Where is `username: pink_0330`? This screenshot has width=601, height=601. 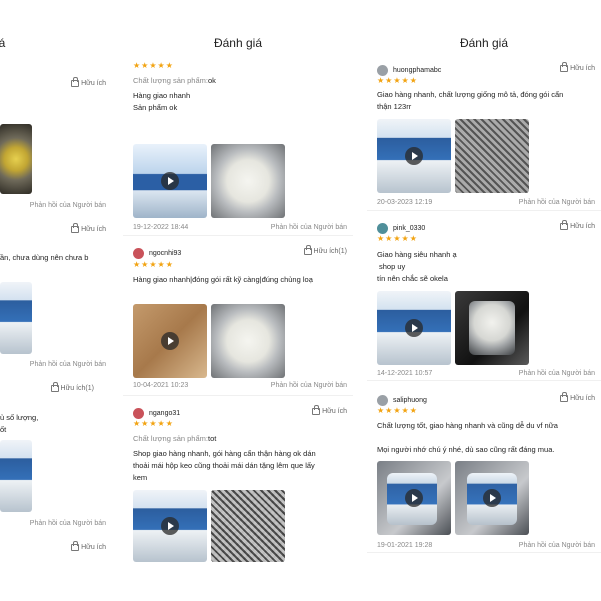 username: pink_0330 is located at coordinates (409, 228).